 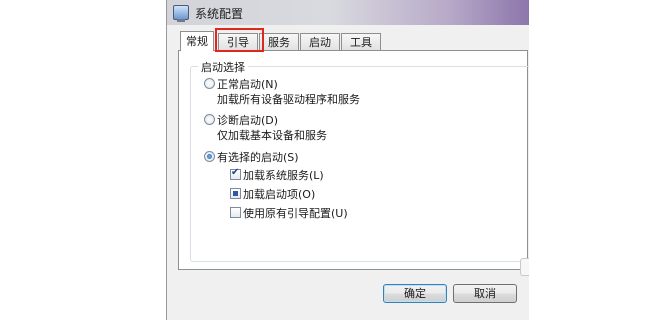 I want to click on normal-startup-description: 加载所有设备驱动程序和服务, so click(x=288, y=99).